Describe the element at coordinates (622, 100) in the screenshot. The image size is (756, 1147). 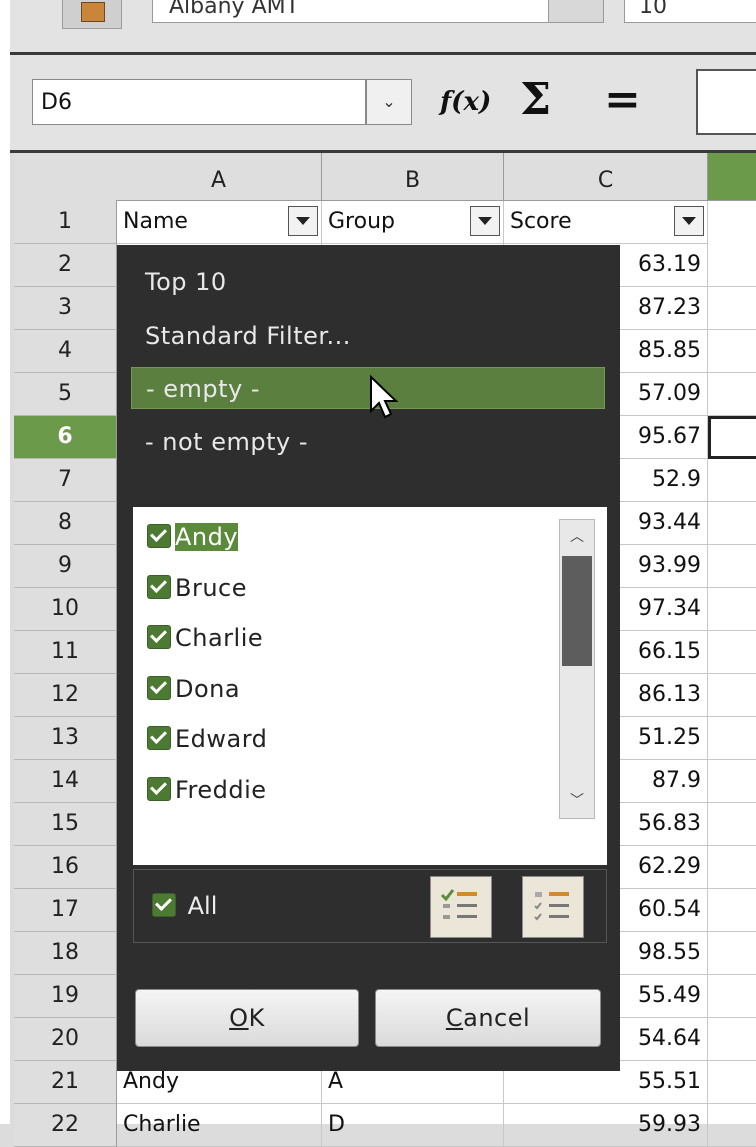
I see `formula-icon: =` at that location.